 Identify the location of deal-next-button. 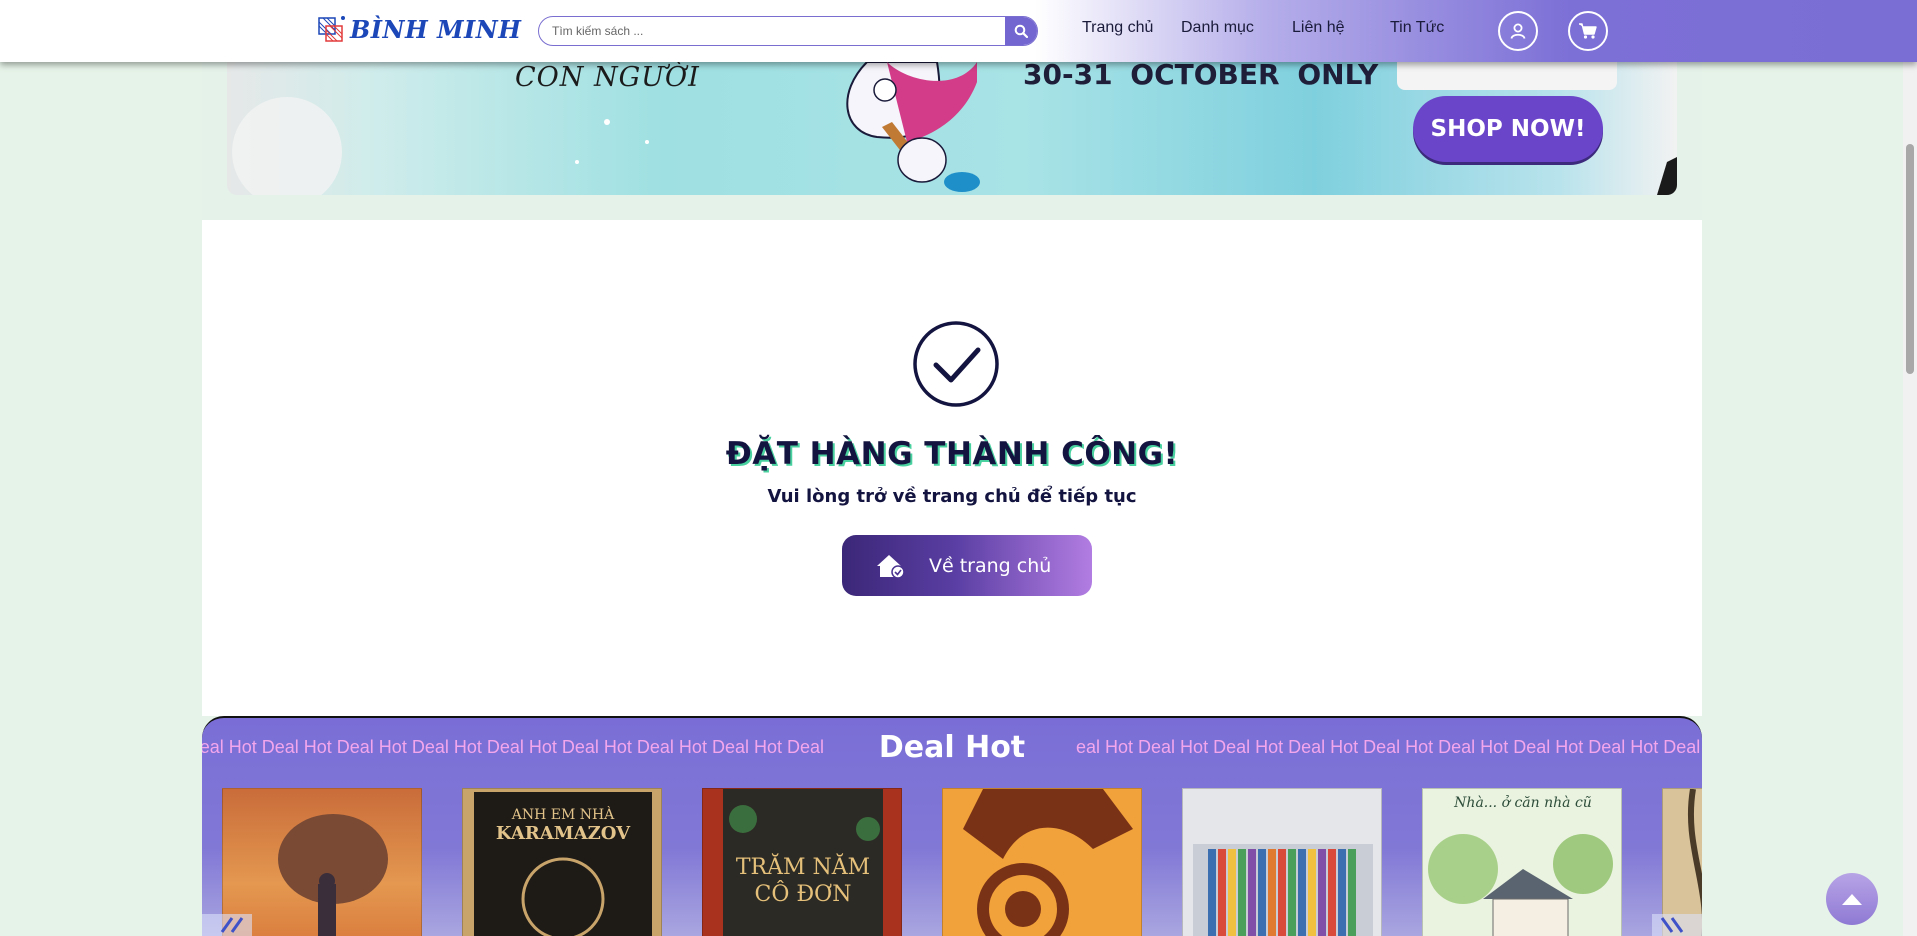
(1677, 925).